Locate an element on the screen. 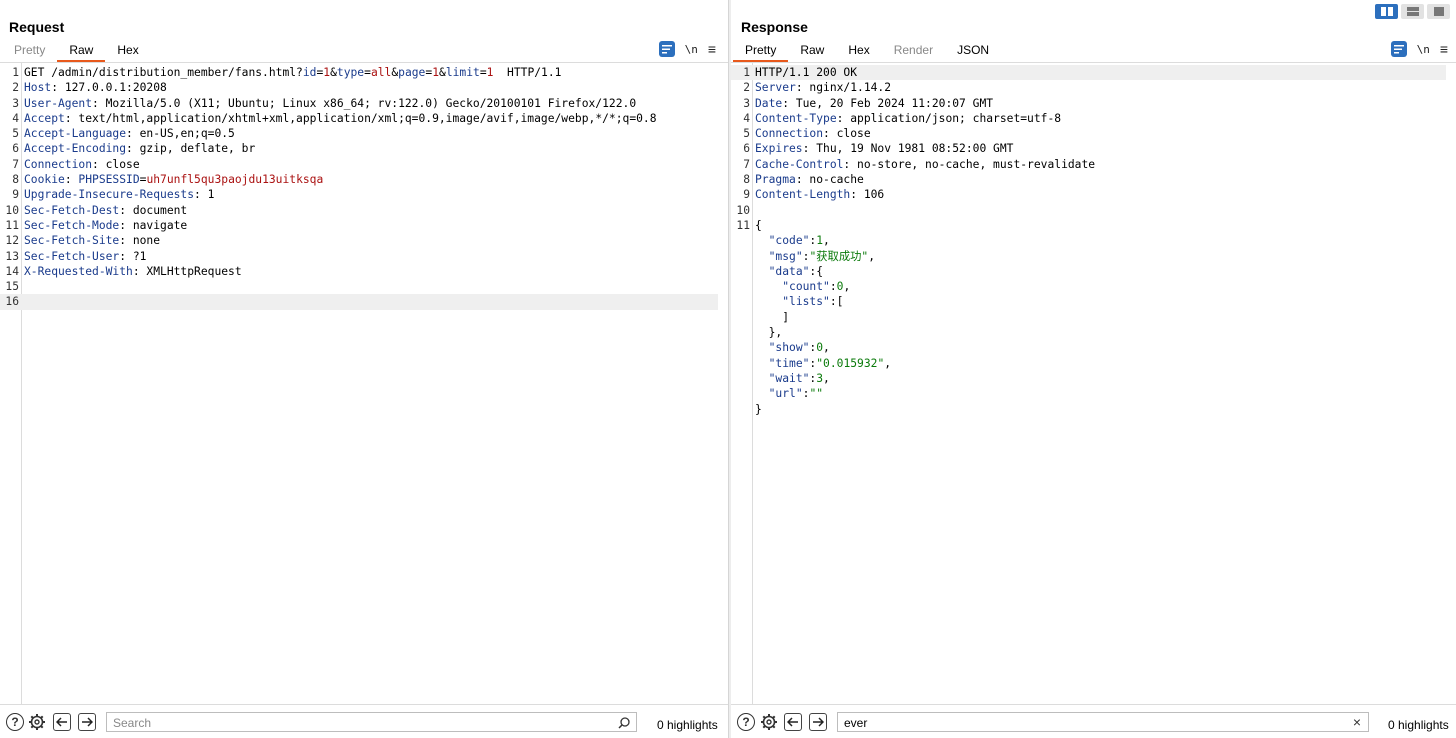  line-text: Sec-Fetch-Mode: navigate is located at coordinates (106, 225).